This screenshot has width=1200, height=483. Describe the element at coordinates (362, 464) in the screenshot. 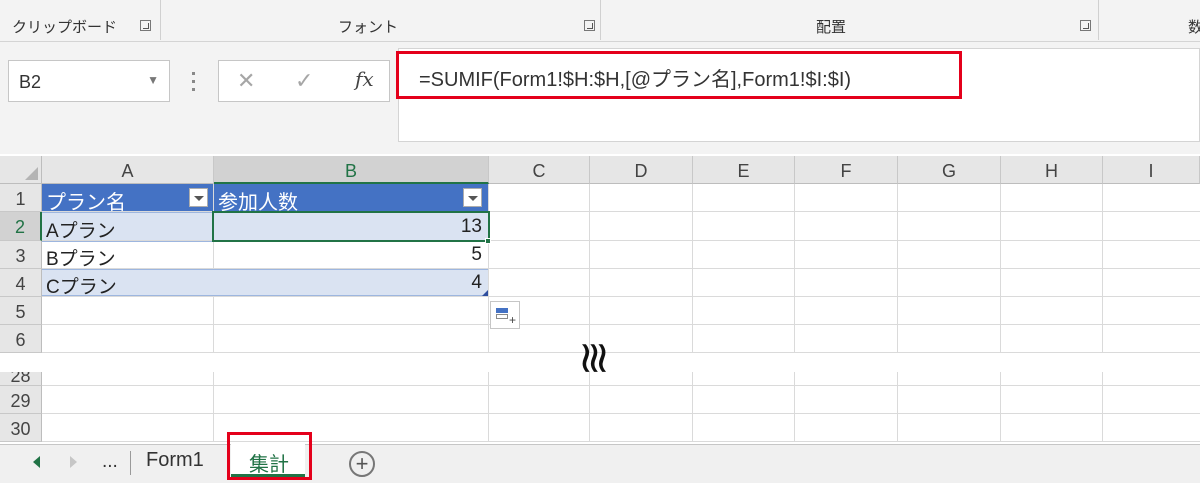

I see `add-sheet-icon: +` at that location.